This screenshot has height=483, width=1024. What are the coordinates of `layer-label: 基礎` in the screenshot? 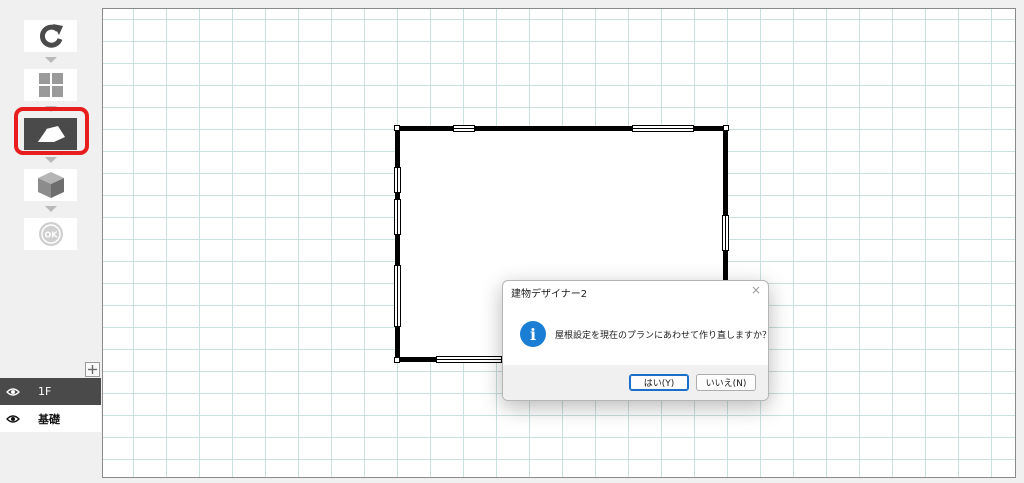 It's located at (49, 419).